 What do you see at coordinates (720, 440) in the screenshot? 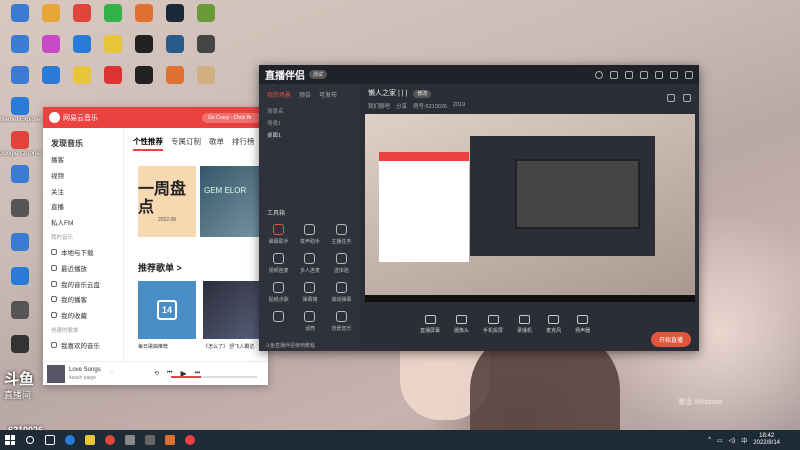
I see `network-icon: ▭` at bounding box center [720, 440].